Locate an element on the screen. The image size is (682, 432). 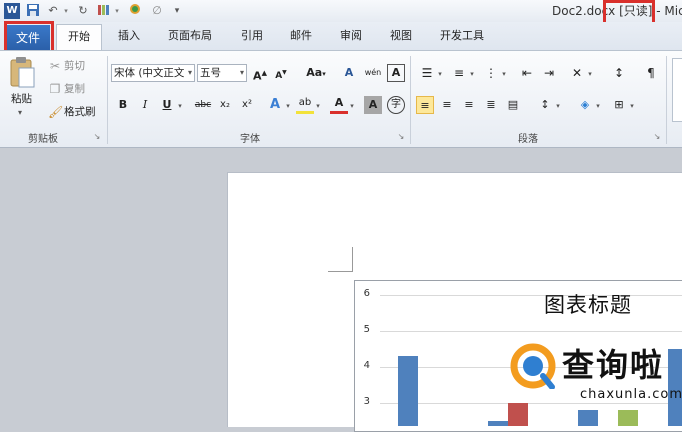
paragraph-launcher-icon: ↘ is located at coordinates (657, 137).